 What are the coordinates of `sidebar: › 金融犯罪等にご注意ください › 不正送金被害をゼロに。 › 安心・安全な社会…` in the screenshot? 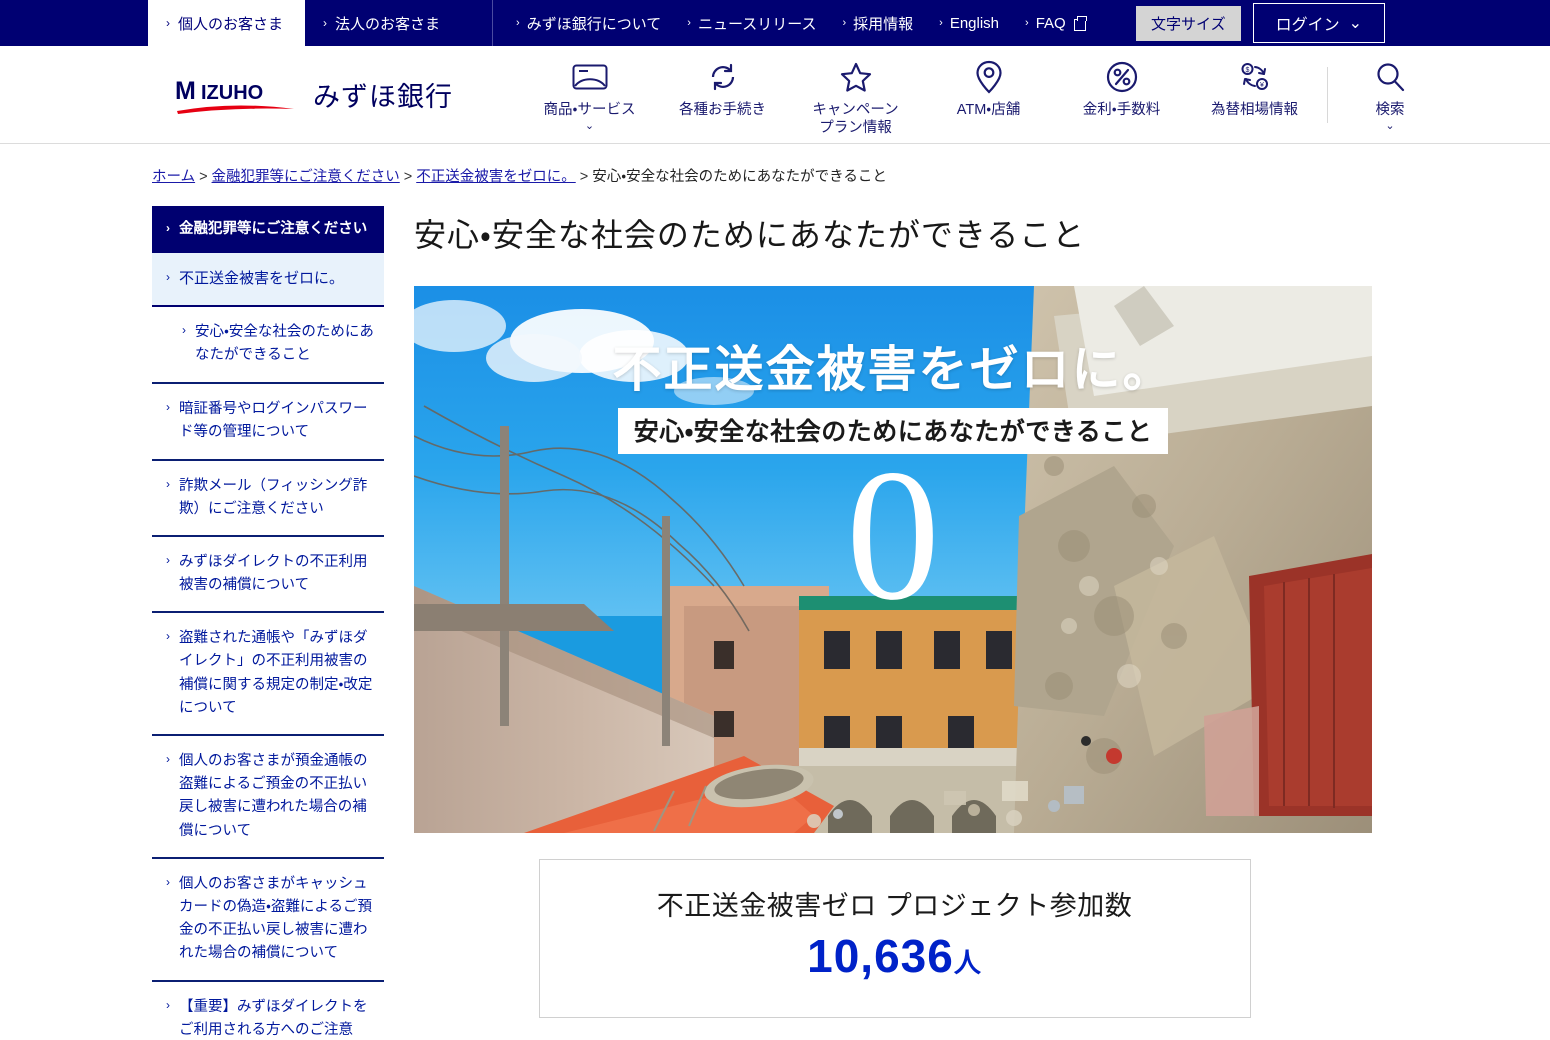 It's located at (268, 623).